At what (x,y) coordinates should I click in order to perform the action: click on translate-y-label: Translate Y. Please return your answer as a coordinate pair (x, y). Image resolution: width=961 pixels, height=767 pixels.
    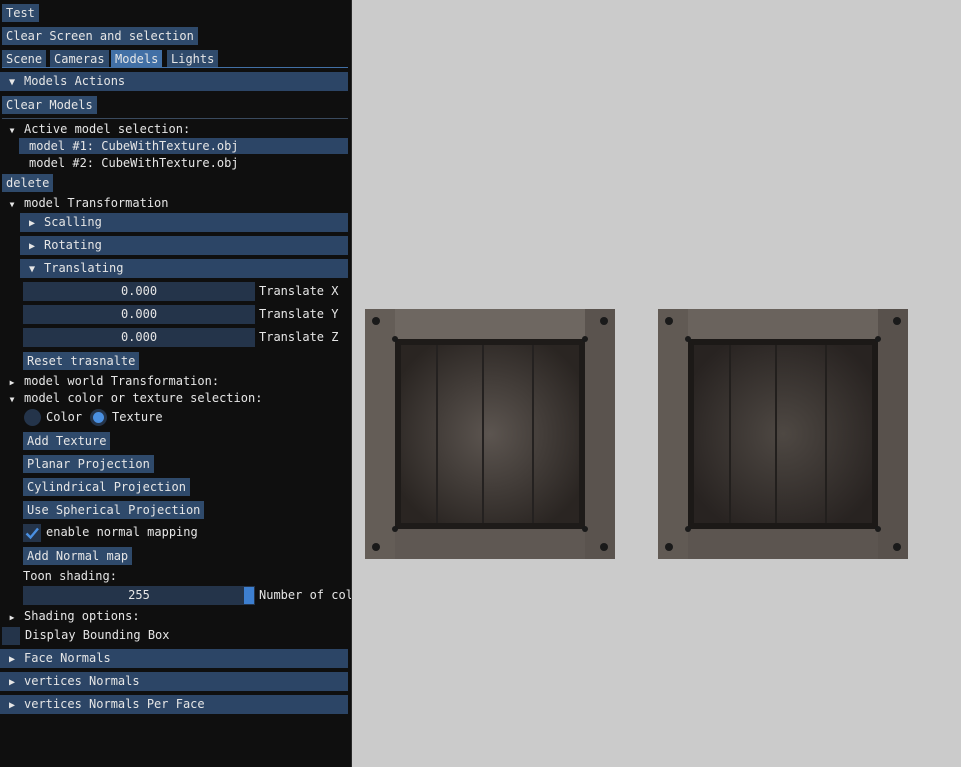
    Looking at the image, I should click on (299, 314).